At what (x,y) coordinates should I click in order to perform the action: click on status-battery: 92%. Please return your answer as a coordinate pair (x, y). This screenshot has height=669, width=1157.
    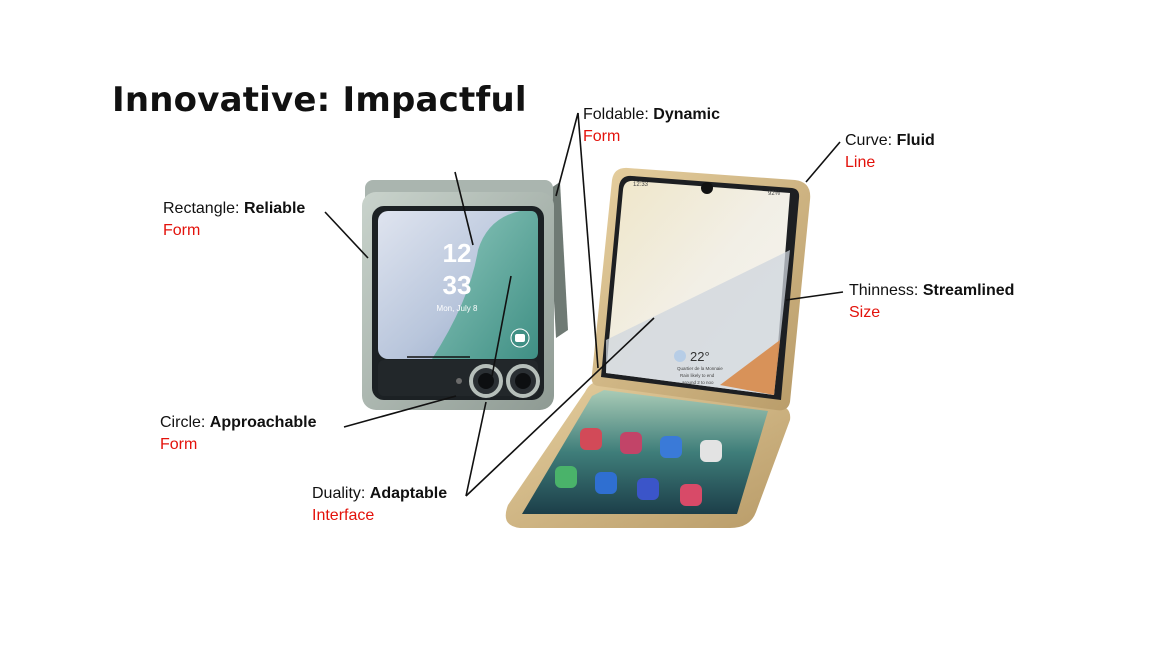
    Looking at the image, I should click on (774, 194).